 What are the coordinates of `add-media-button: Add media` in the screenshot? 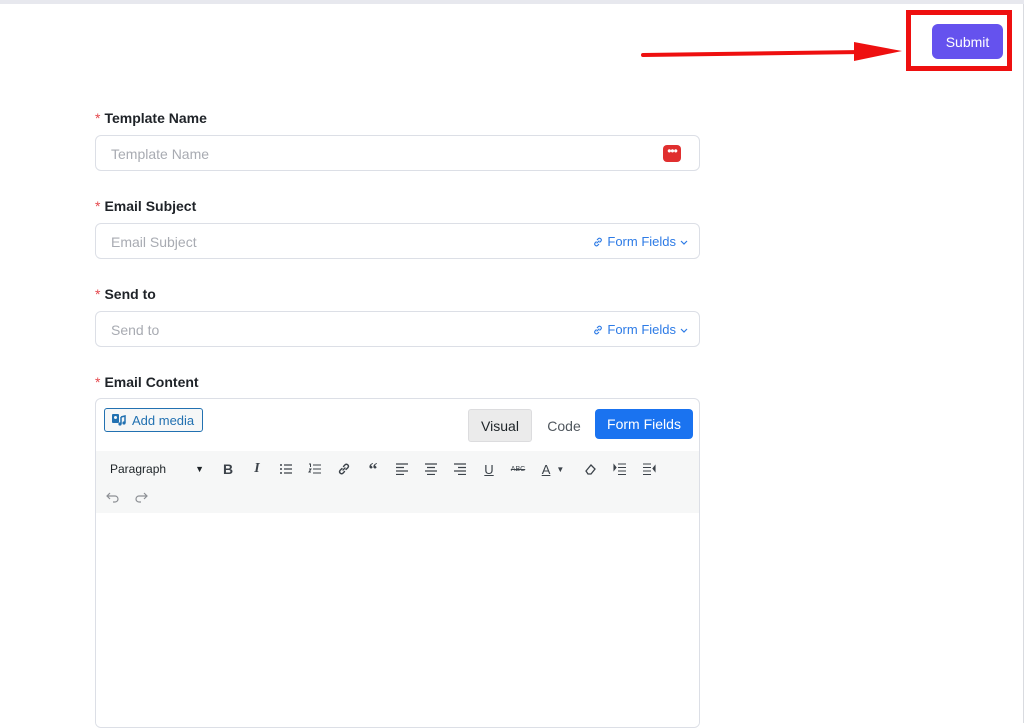 It's located at (154, 420).